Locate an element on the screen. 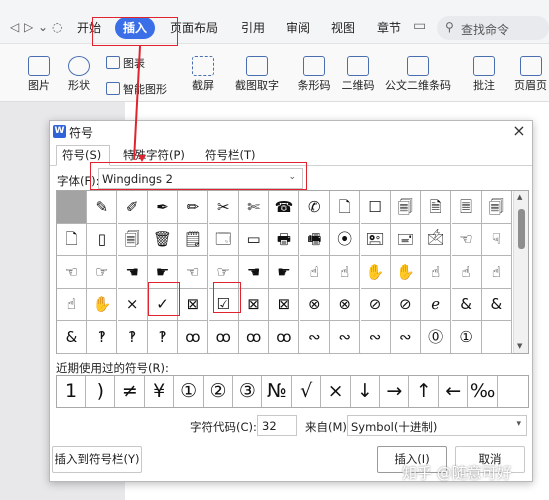 The height and width of the screenshot is (500, 549). doc-qrcode-button: 公文二维条码 is located at coordinates (418, 74).